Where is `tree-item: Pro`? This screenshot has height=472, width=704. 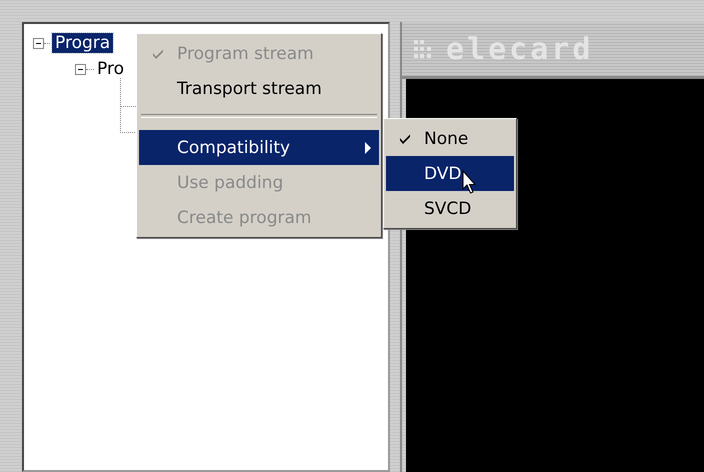 tree-item: Pro is located at coordinates (110, 69).